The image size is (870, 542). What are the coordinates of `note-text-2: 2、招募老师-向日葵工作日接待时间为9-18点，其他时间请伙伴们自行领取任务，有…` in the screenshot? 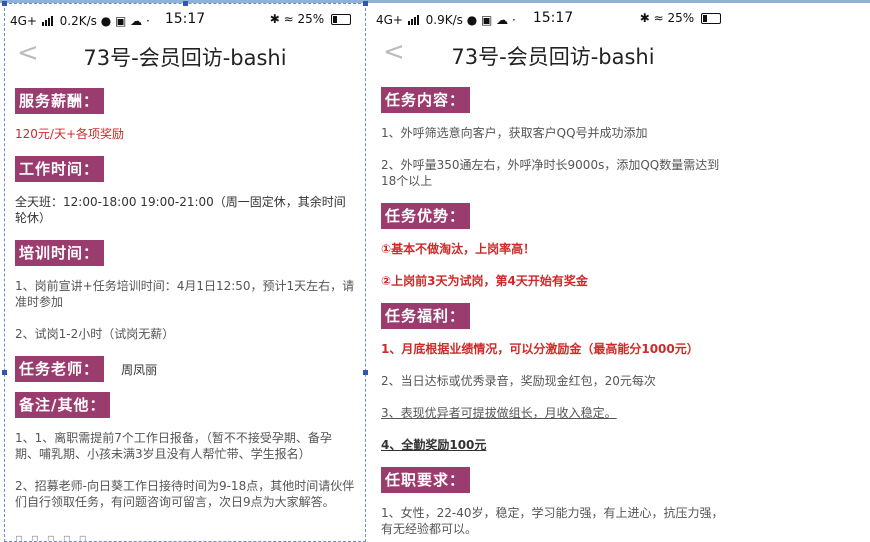 It's located at (185, 494).